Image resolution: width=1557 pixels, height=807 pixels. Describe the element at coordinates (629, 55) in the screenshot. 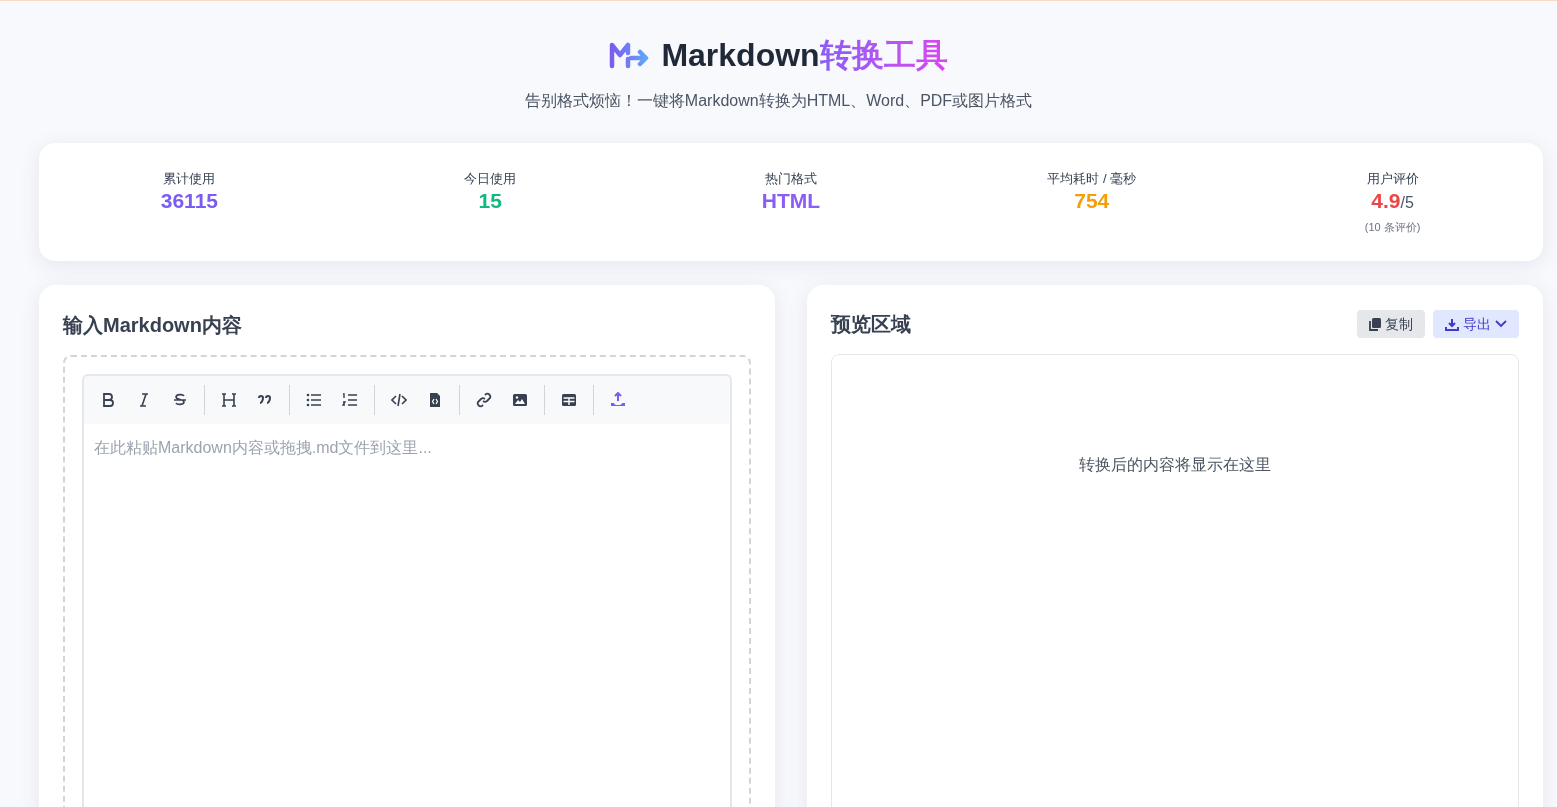

I see `logo-icon` at that location.